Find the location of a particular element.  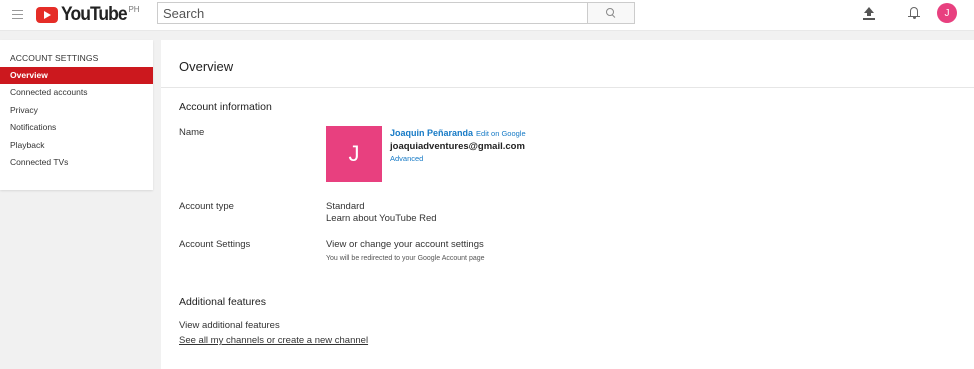

play-logo-icon is located at coordinates (47, 15).